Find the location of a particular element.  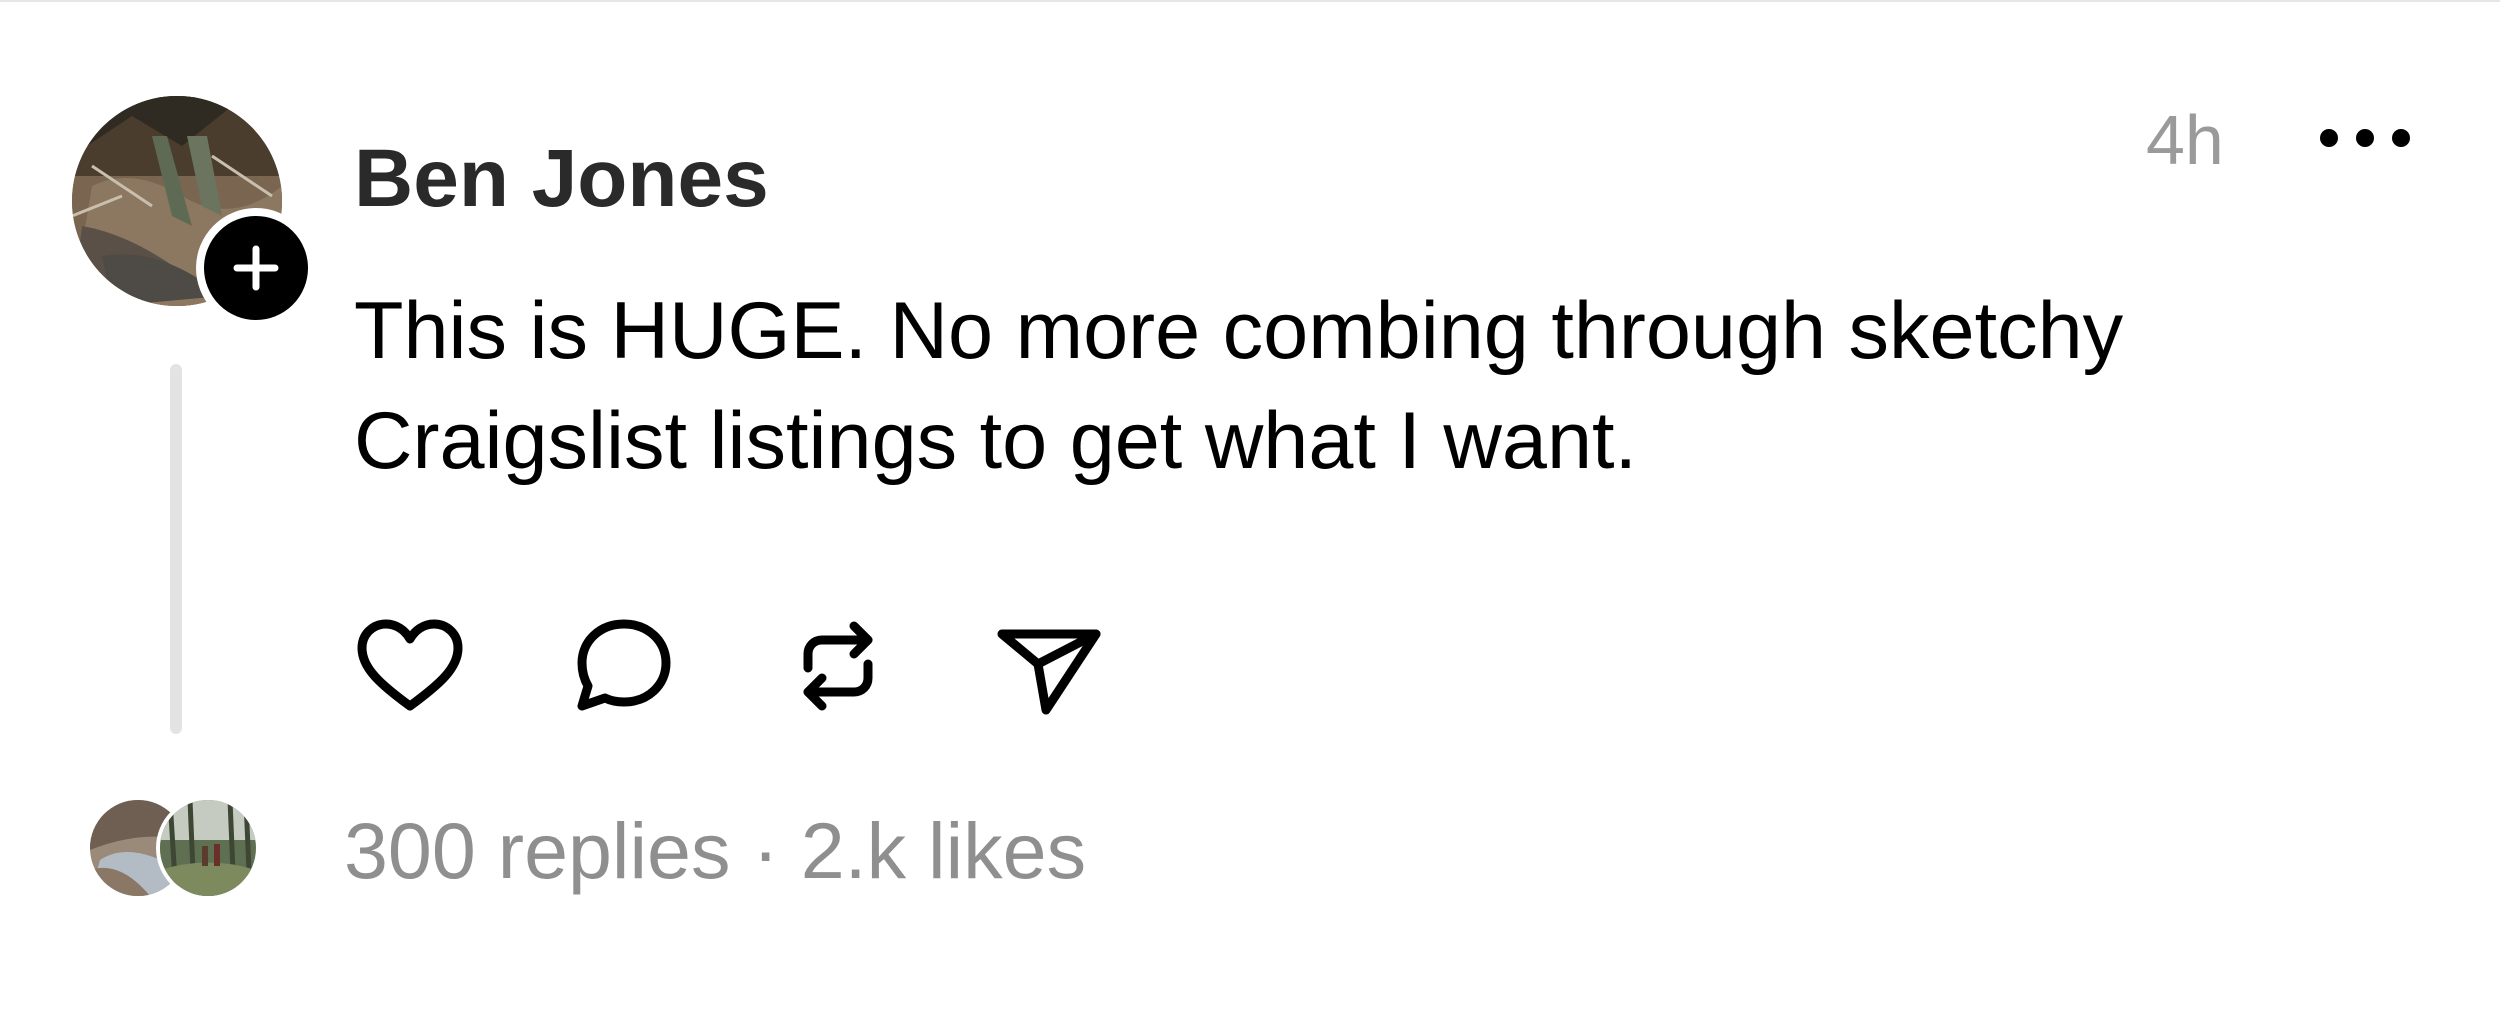

post-timestamp: 4h is located at coordinates (2185, 140).